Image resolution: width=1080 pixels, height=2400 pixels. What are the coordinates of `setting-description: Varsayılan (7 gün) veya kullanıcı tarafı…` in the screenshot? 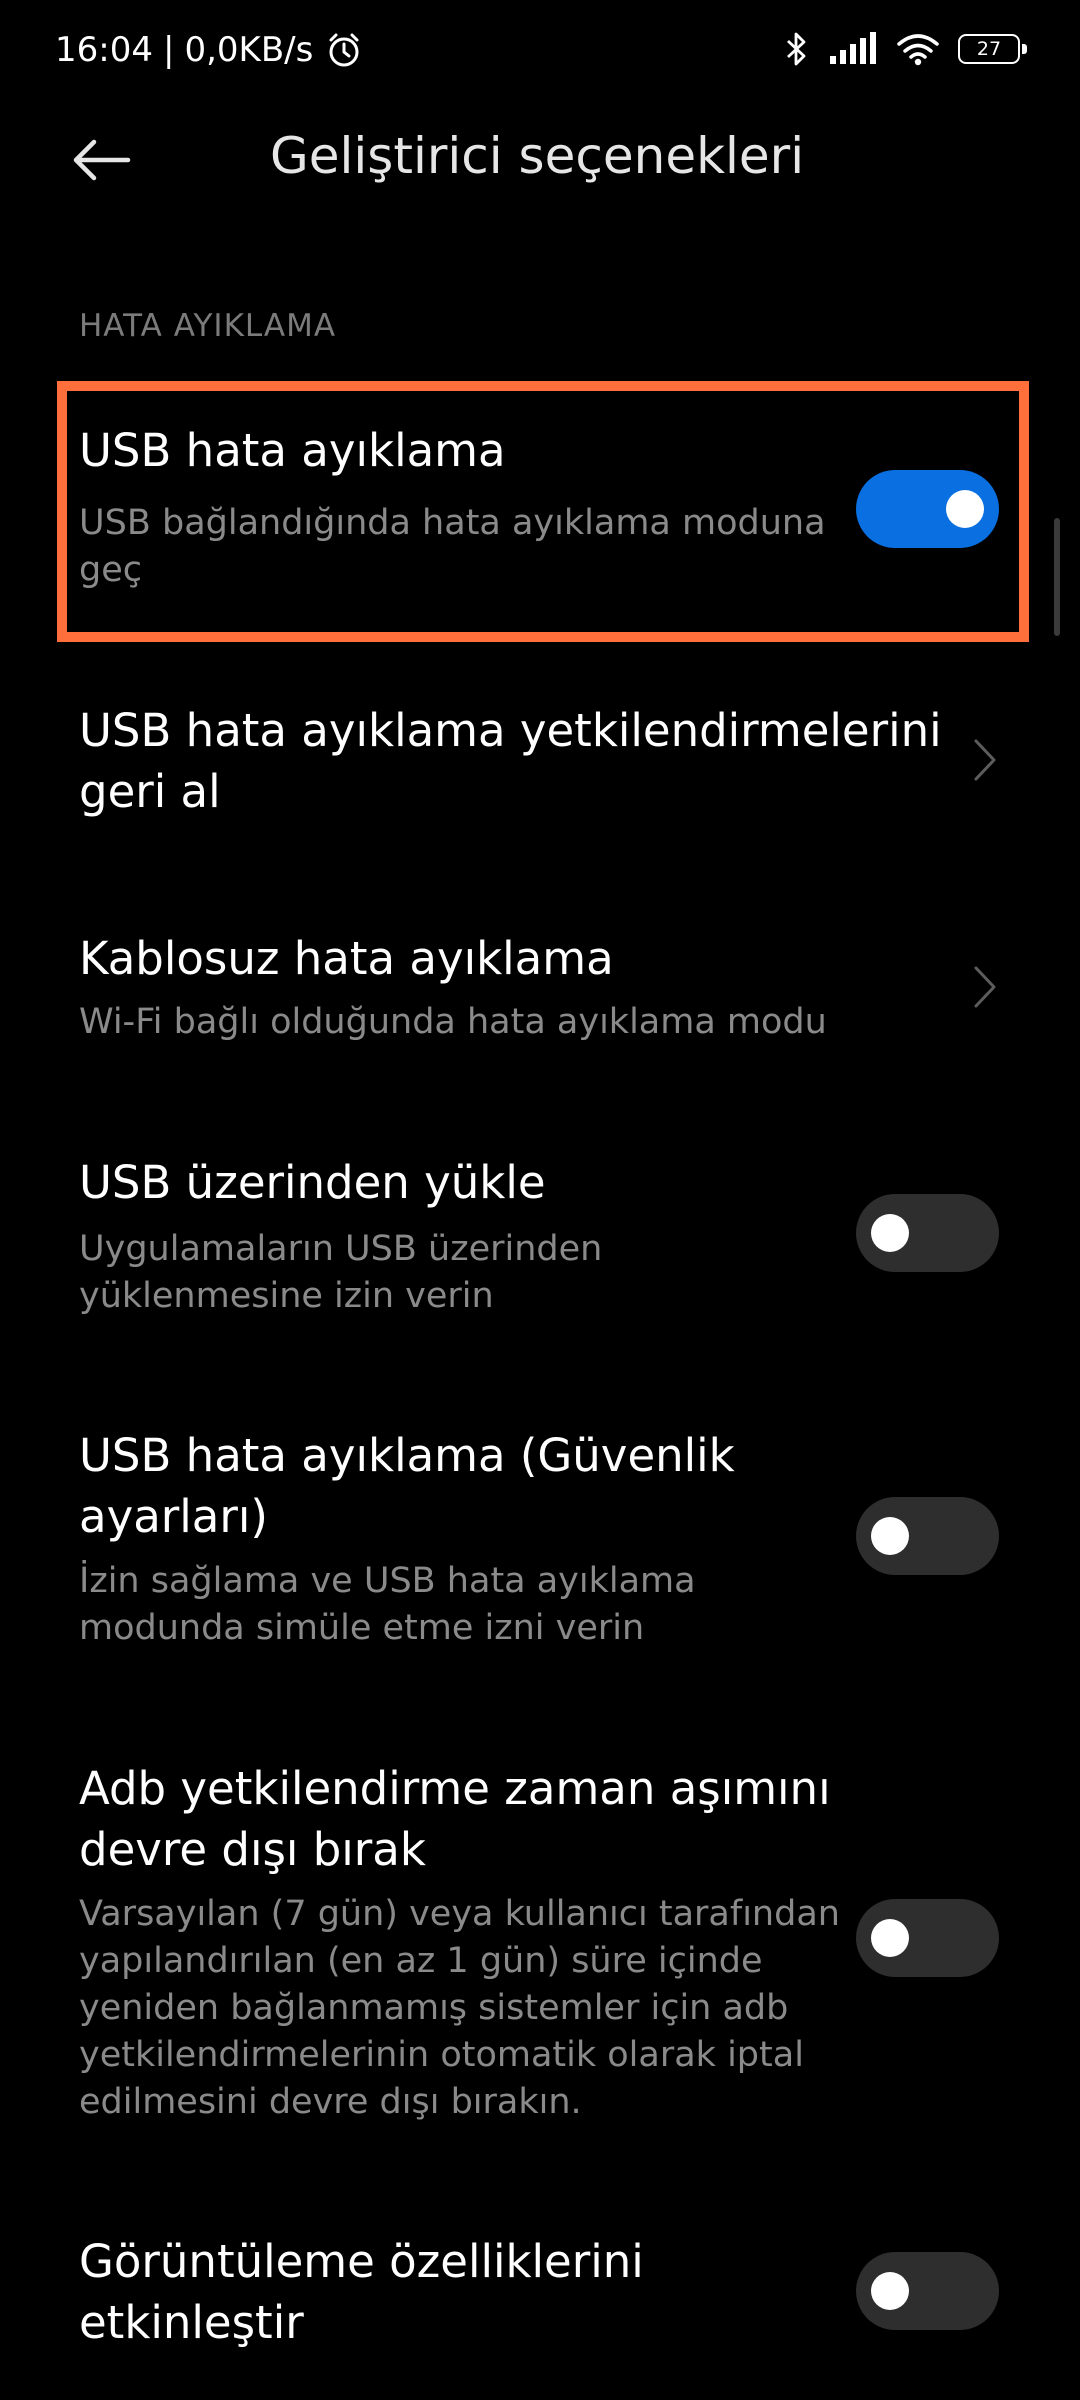 It's located at (459, 1914).